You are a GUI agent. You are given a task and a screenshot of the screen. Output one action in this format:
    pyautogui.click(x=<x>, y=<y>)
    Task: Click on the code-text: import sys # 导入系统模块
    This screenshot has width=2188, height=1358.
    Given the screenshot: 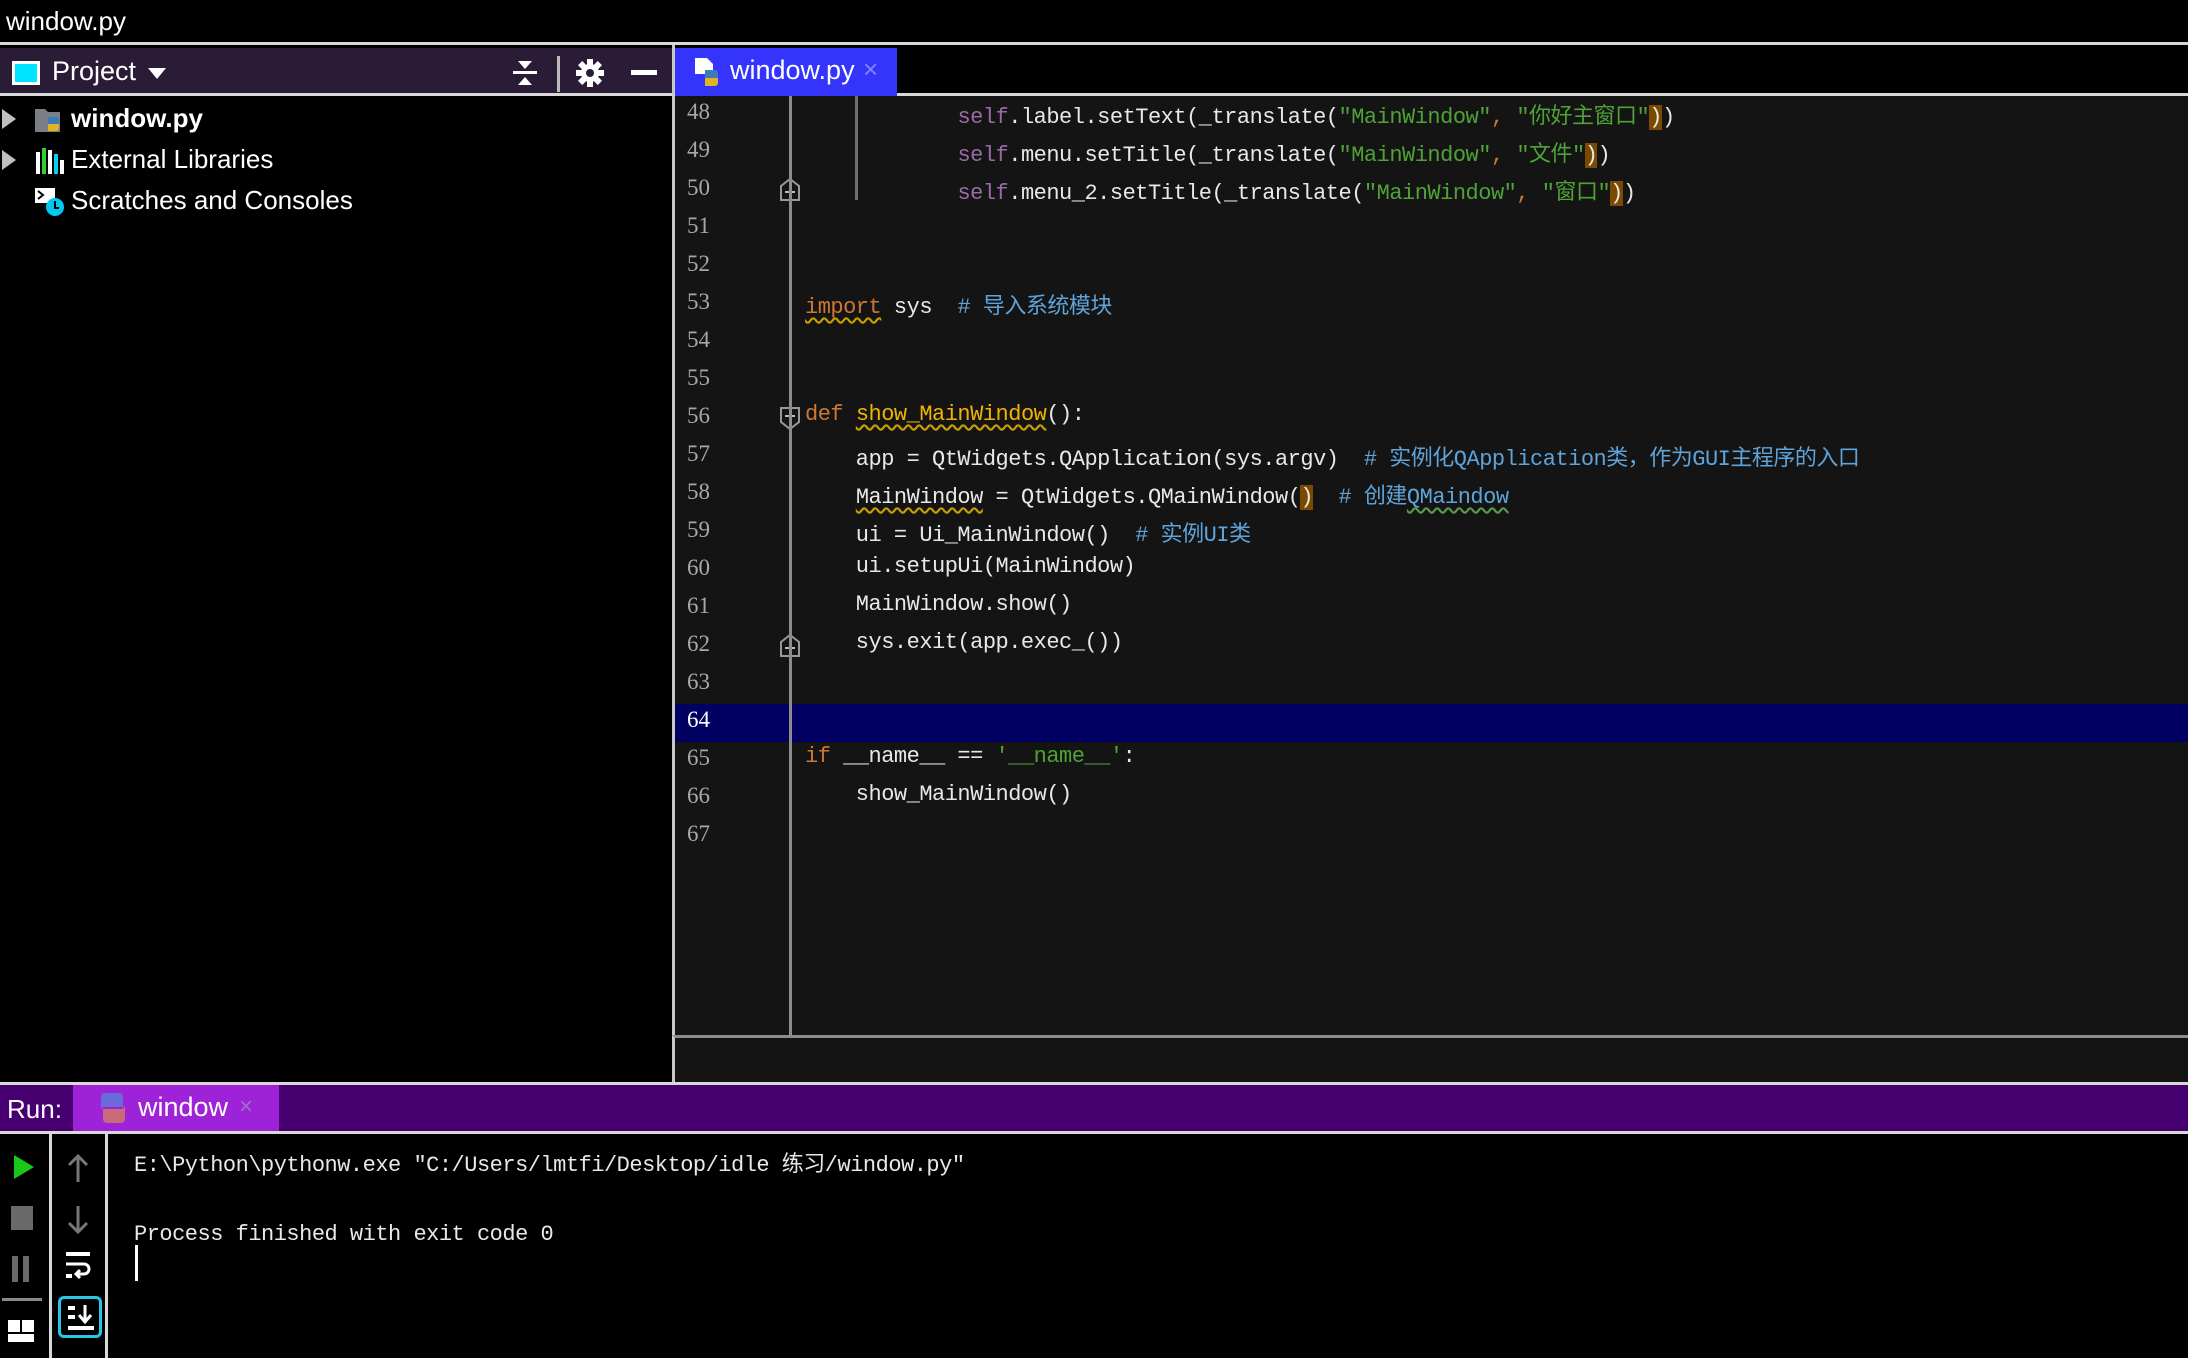 What is the action you would take?
    pyautogui.click(x=958, y=304)
    